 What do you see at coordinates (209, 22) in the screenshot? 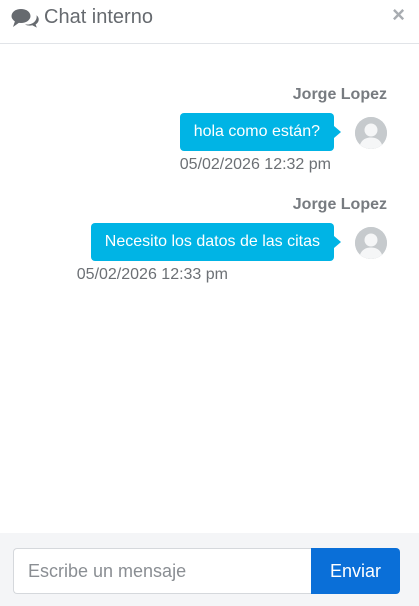
I see `chat-header: Chat interno ×` at bounding box center [209, 22].